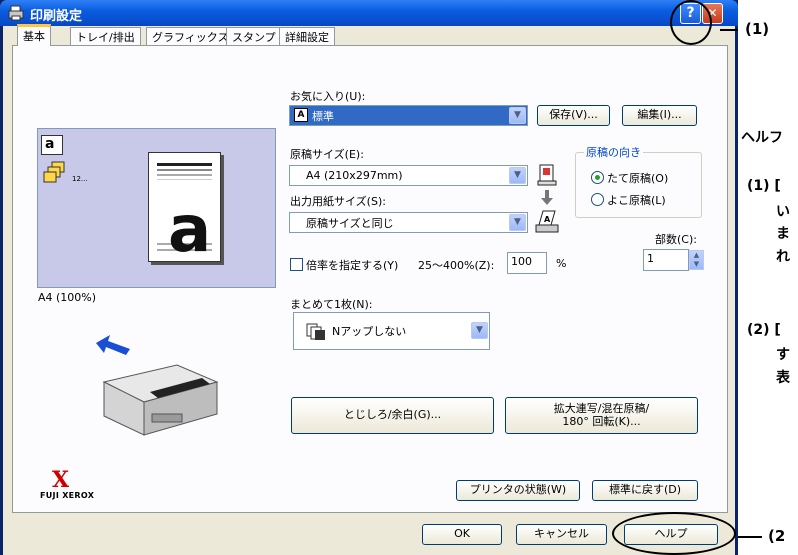  Describe the element at coordinates (456, 265) in the screenshot. I see `scale-range-label: 25〜400%(Z):` at that location.